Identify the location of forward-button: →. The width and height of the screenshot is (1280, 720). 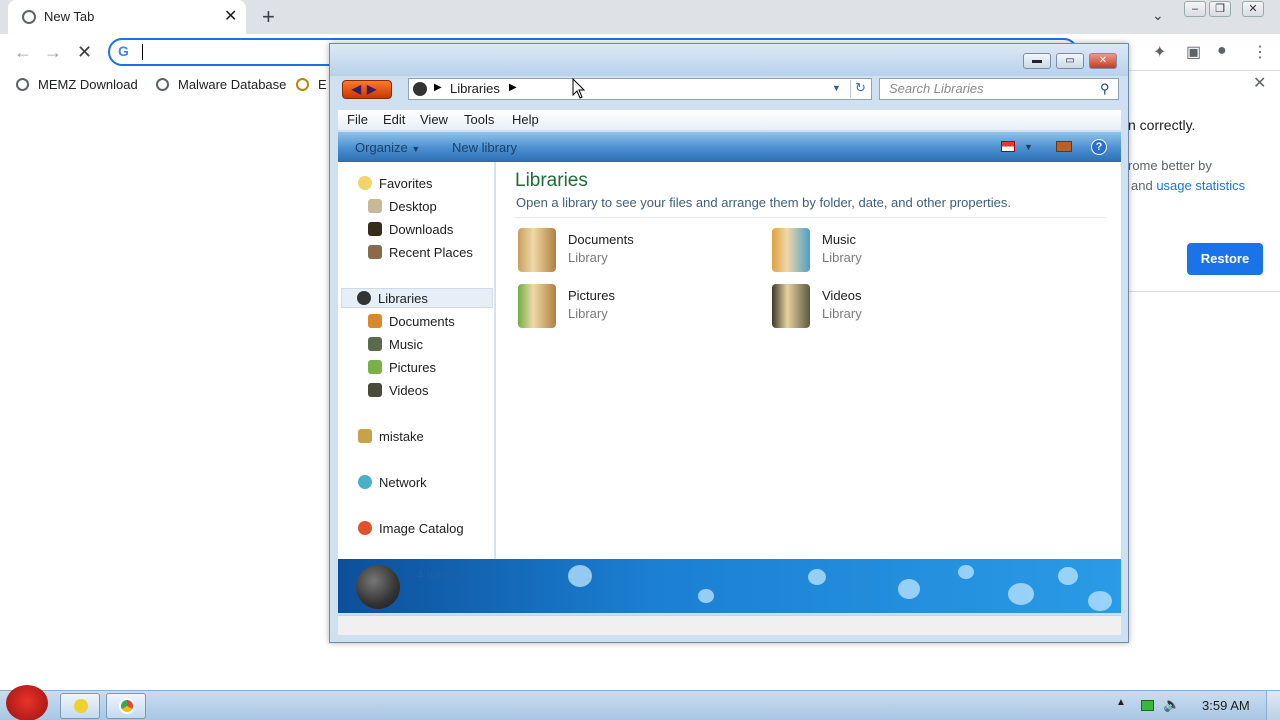
(53, 52).